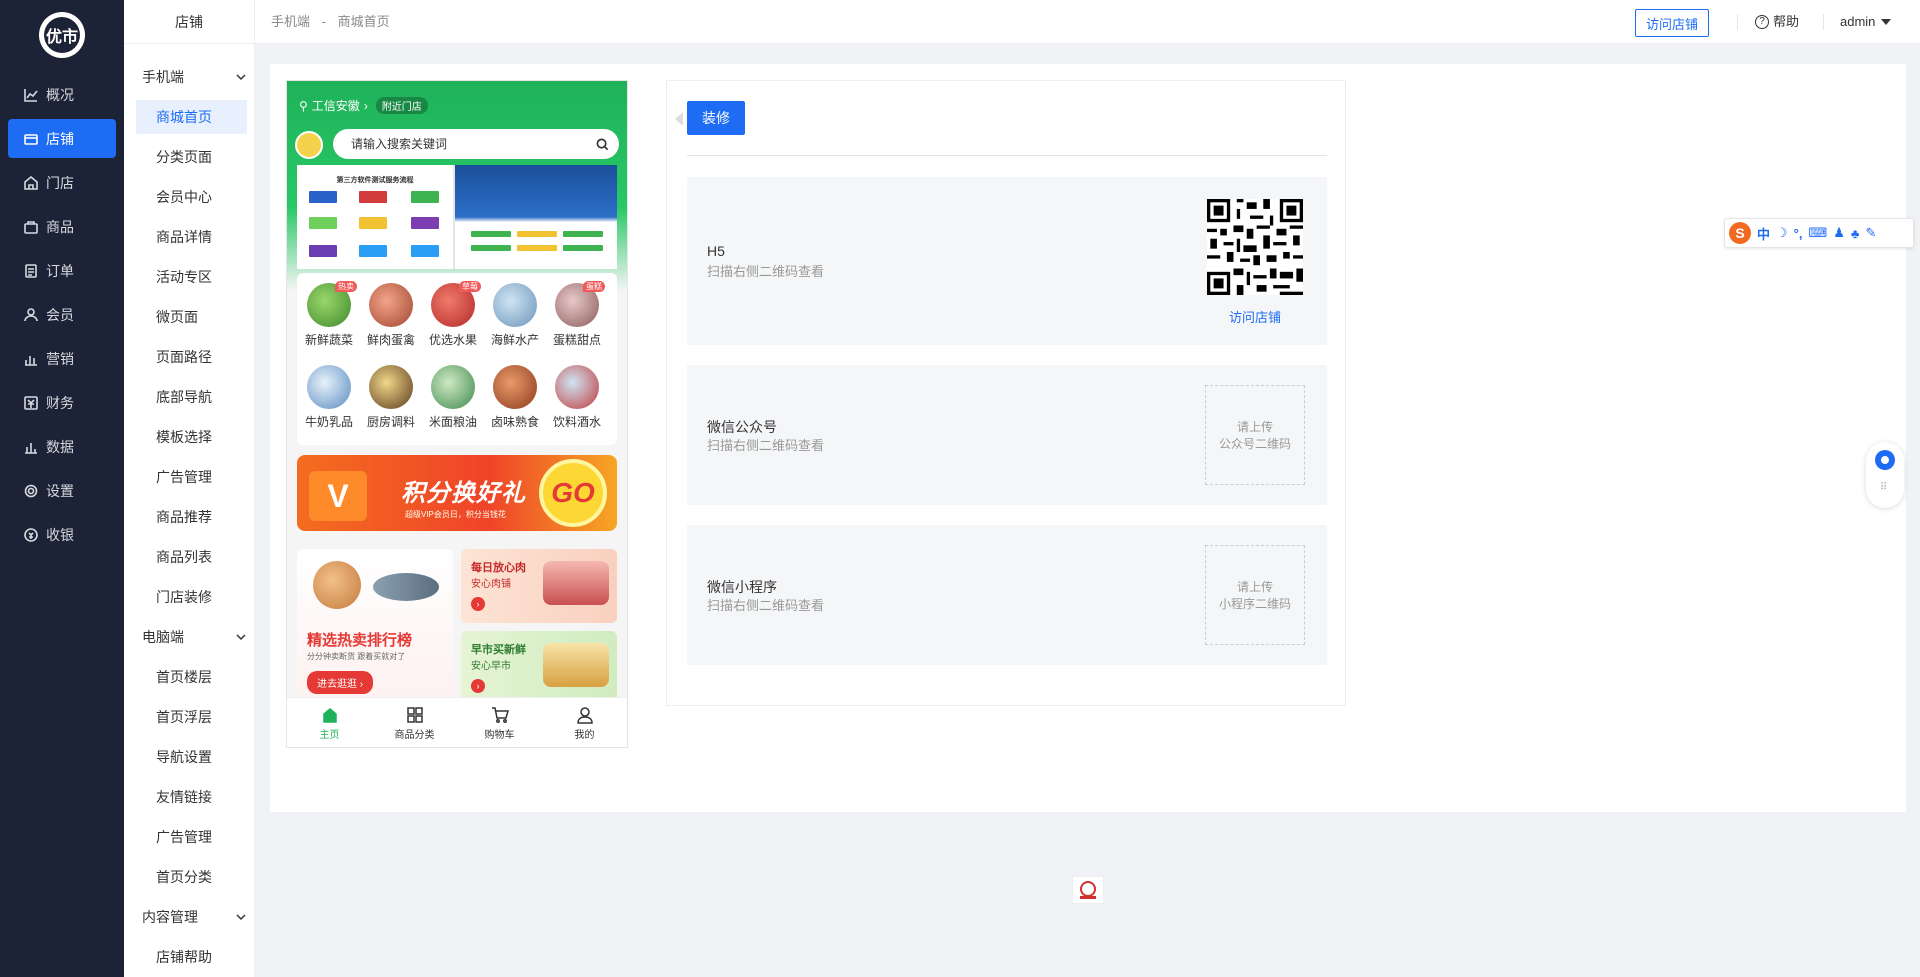 The height and width of the screenshot is (977, 1920). Describe the element at coordinates (62, 94) in the screenshot. I see `nav-item-overview: 概况` at that location.